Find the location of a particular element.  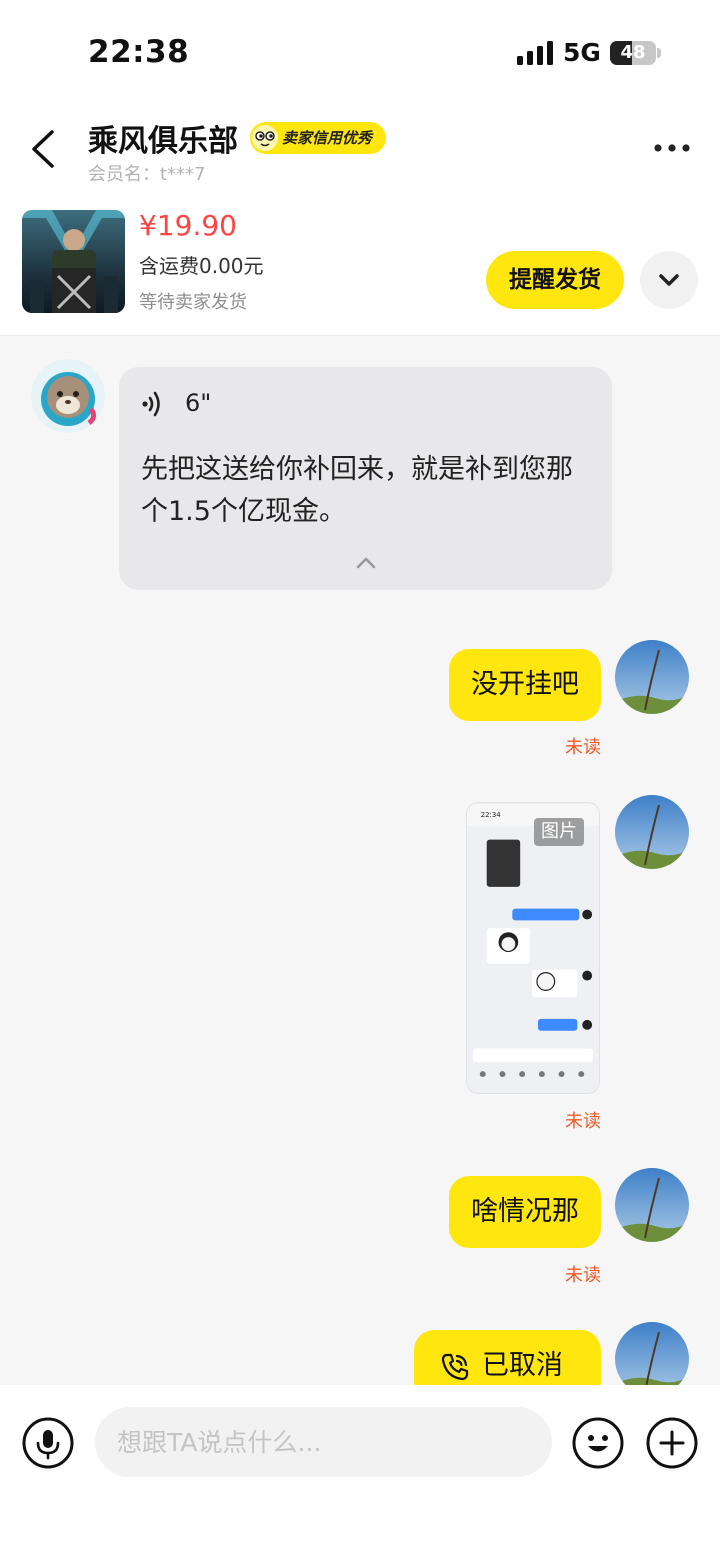

battery-level: 48 is located at coordinates (633, 52).